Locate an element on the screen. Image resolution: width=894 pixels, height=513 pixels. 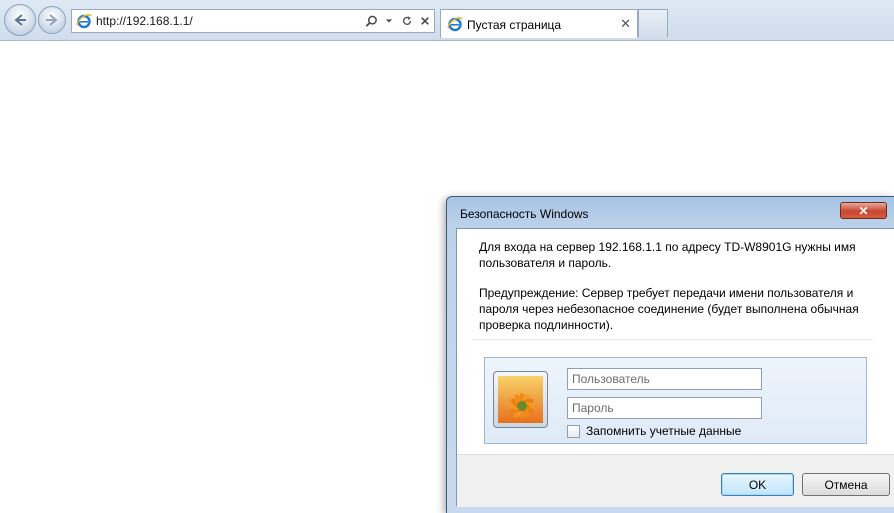
back-button is located at coordinates (20, 20).